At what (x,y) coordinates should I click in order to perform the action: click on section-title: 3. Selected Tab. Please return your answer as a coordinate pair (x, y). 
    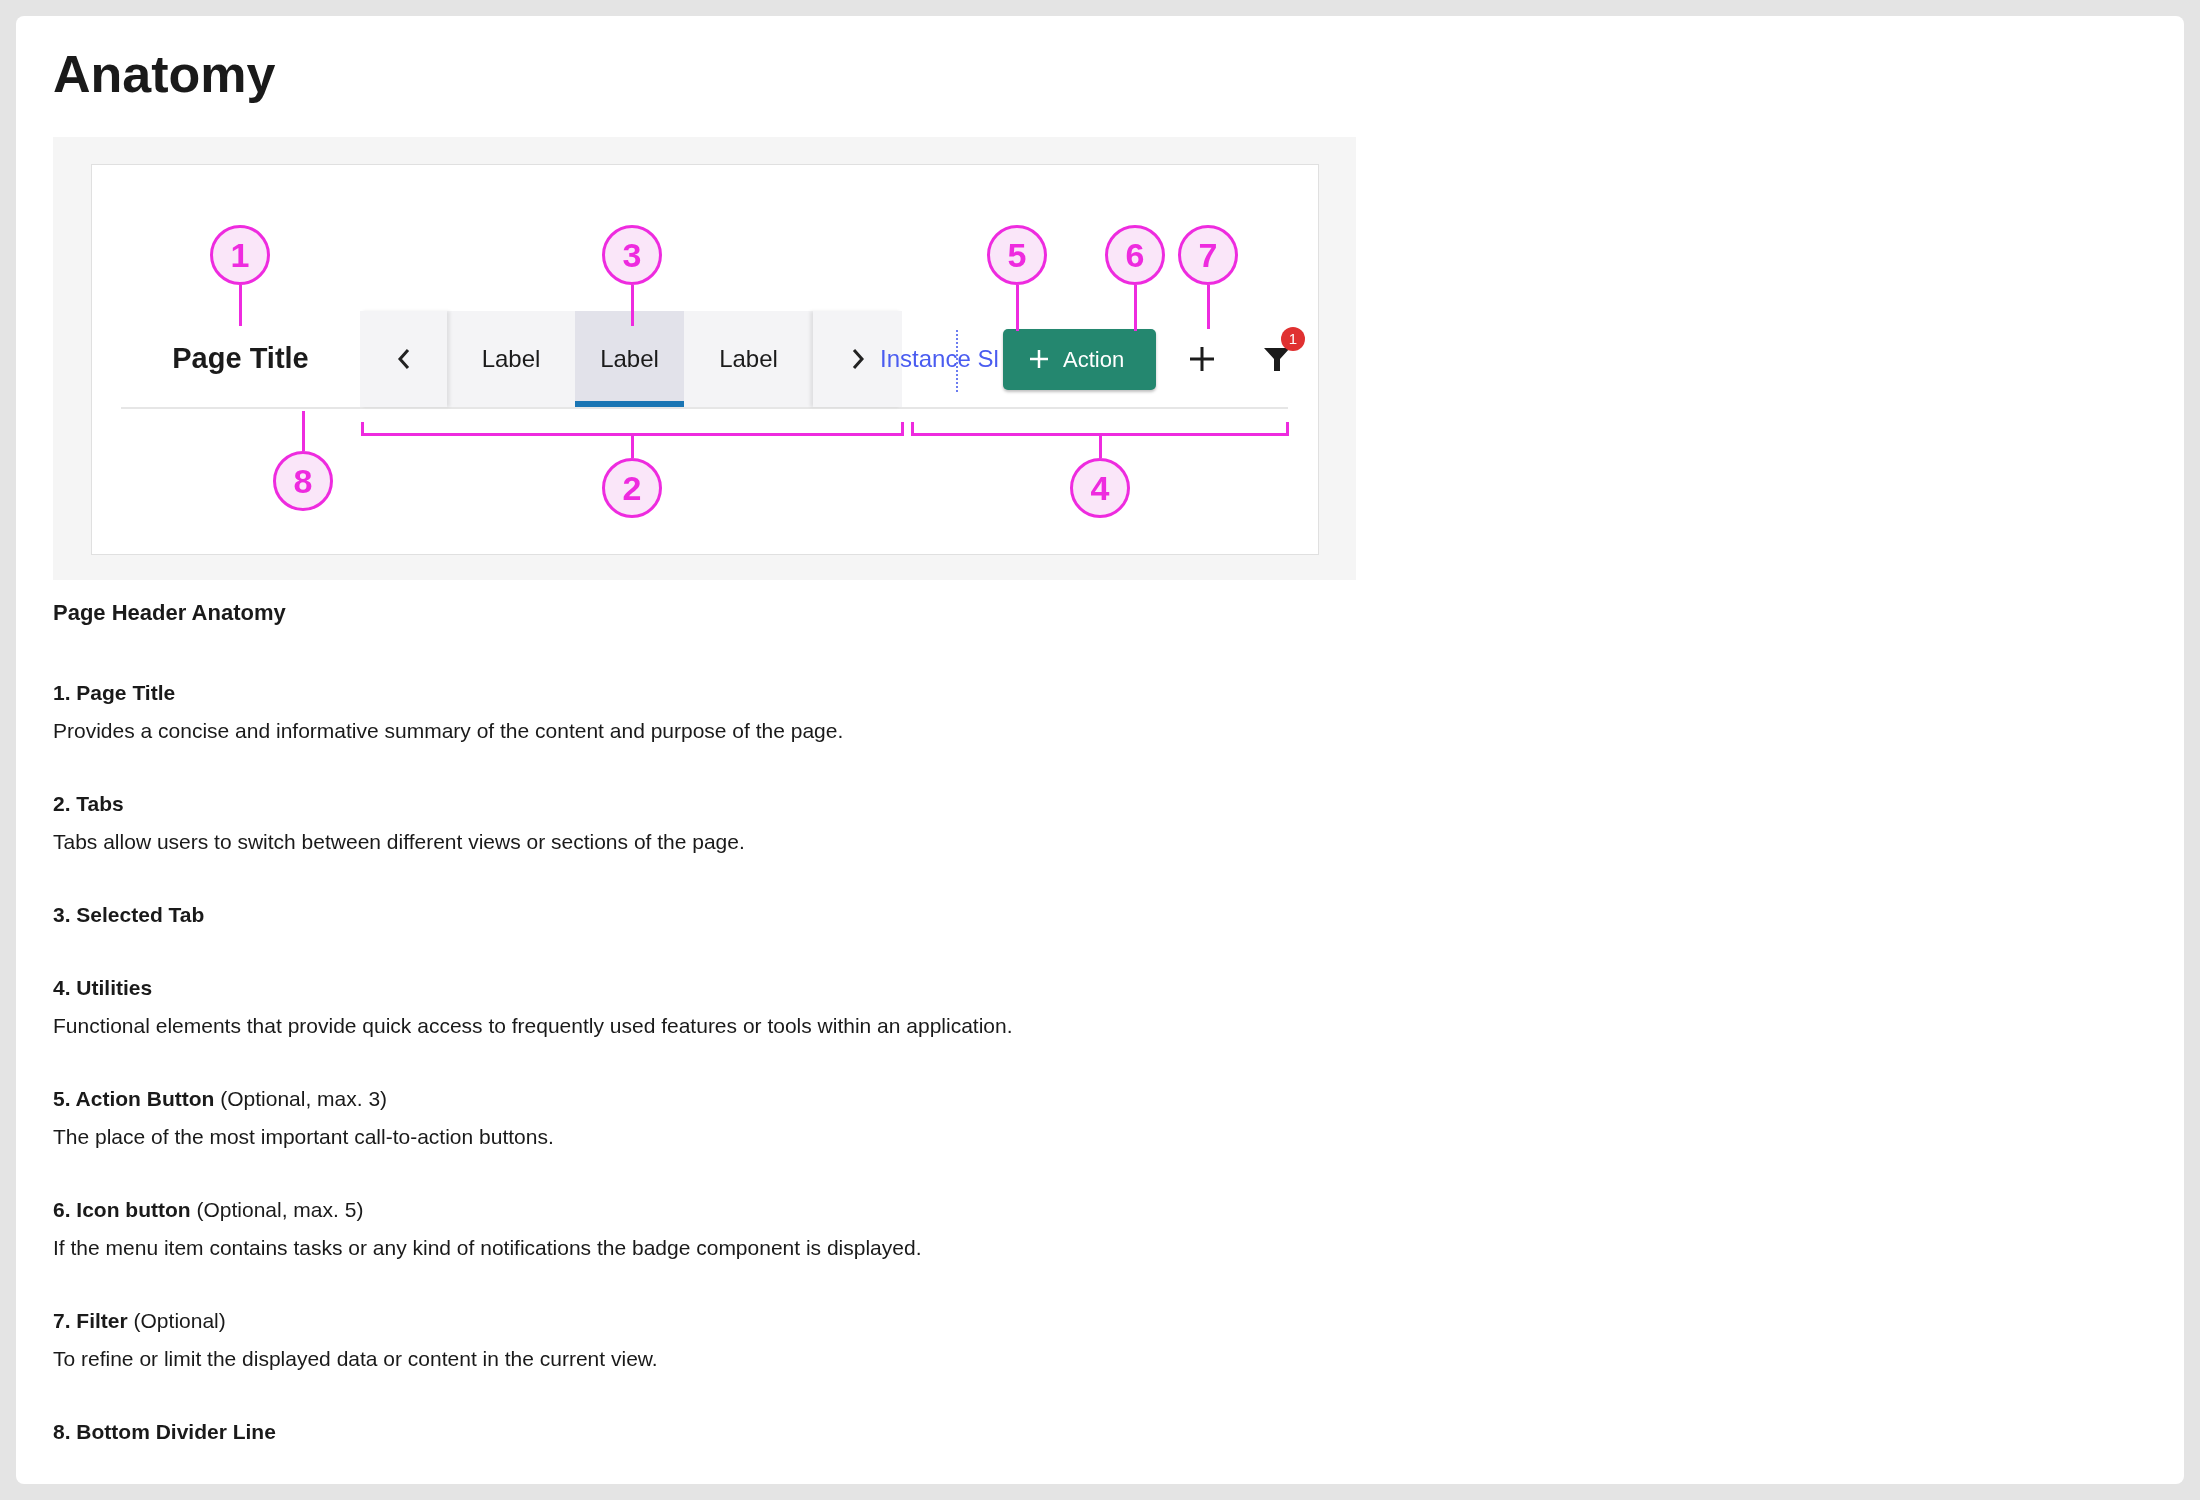
    Looking at the image, I should click on (129, 915).